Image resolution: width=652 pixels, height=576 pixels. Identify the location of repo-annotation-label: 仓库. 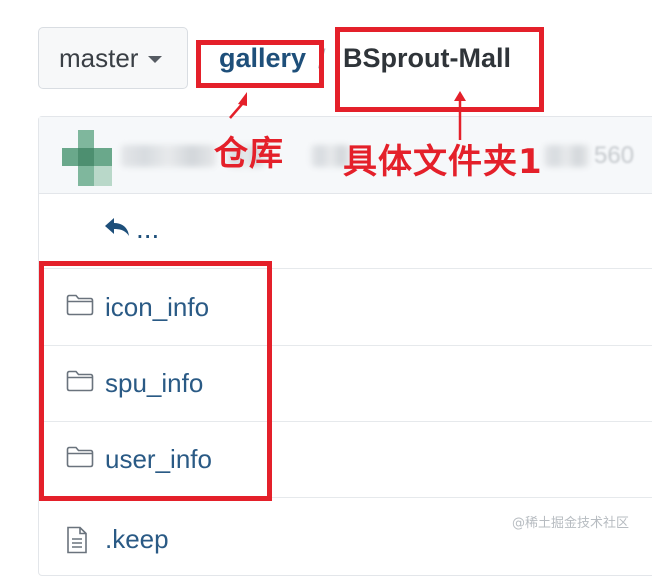
(249, 154).